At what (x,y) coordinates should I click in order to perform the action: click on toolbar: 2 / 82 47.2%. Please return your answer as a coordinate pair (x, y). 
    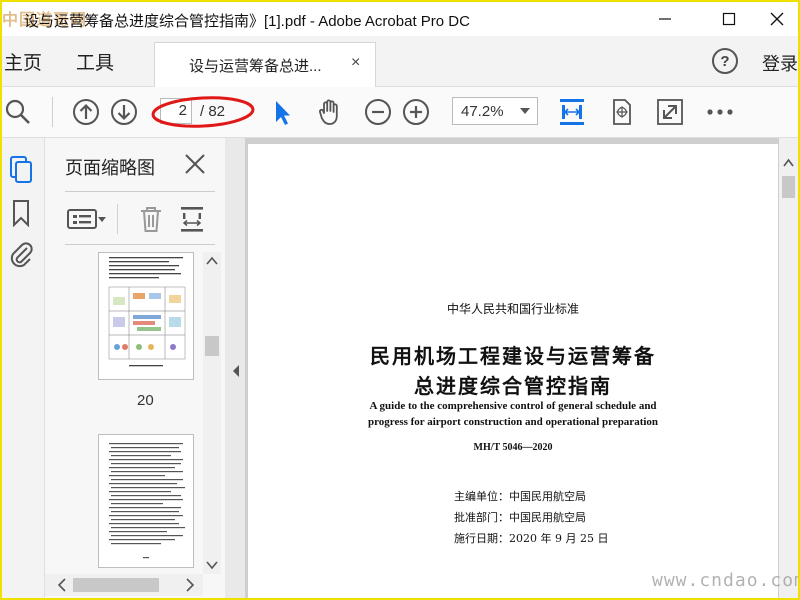
    Looking at the image, I should click on (400, 112).